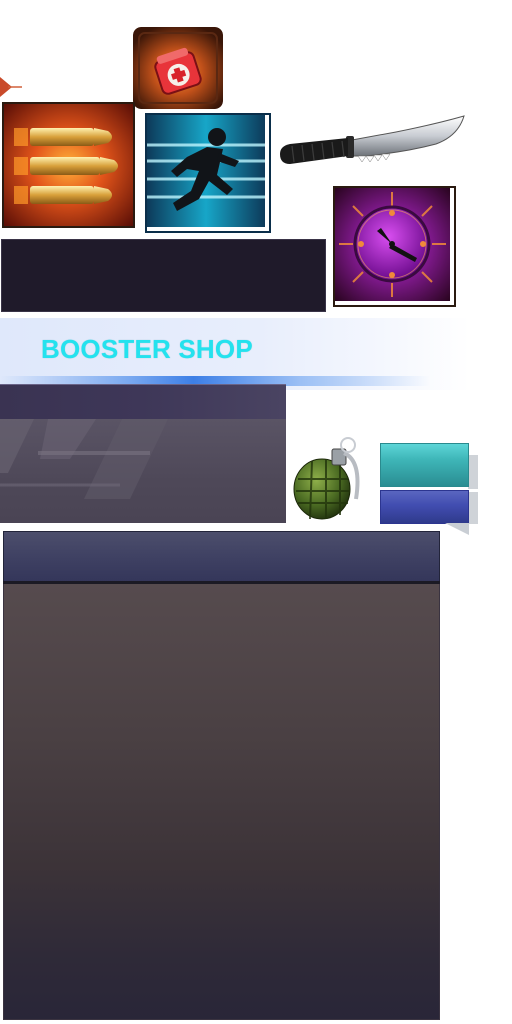 The width and height of the screenshot is (512, 1024). Describe the element at coordinates (68, 165) in the screenshot. I see `ammo-icon` at that location.